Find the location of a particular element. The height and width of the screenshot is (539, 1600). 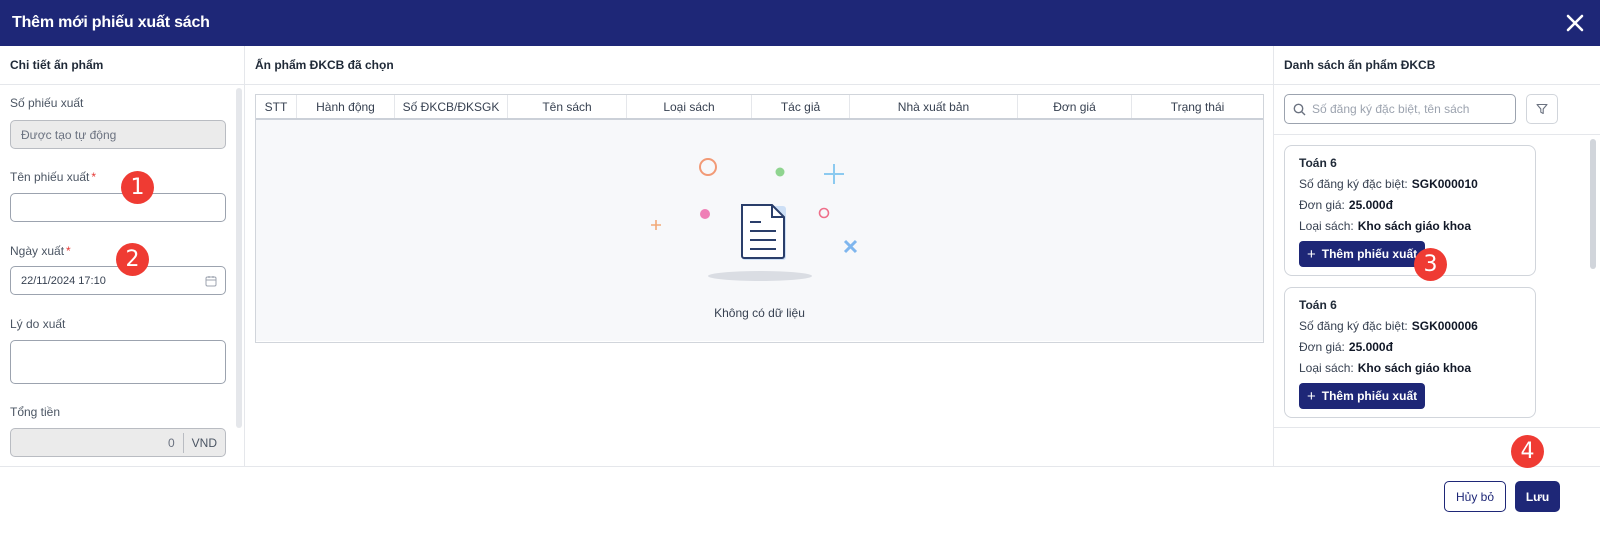

dialog-footer: Hủy bỏ Lưu is located at coordinates (800, 502).